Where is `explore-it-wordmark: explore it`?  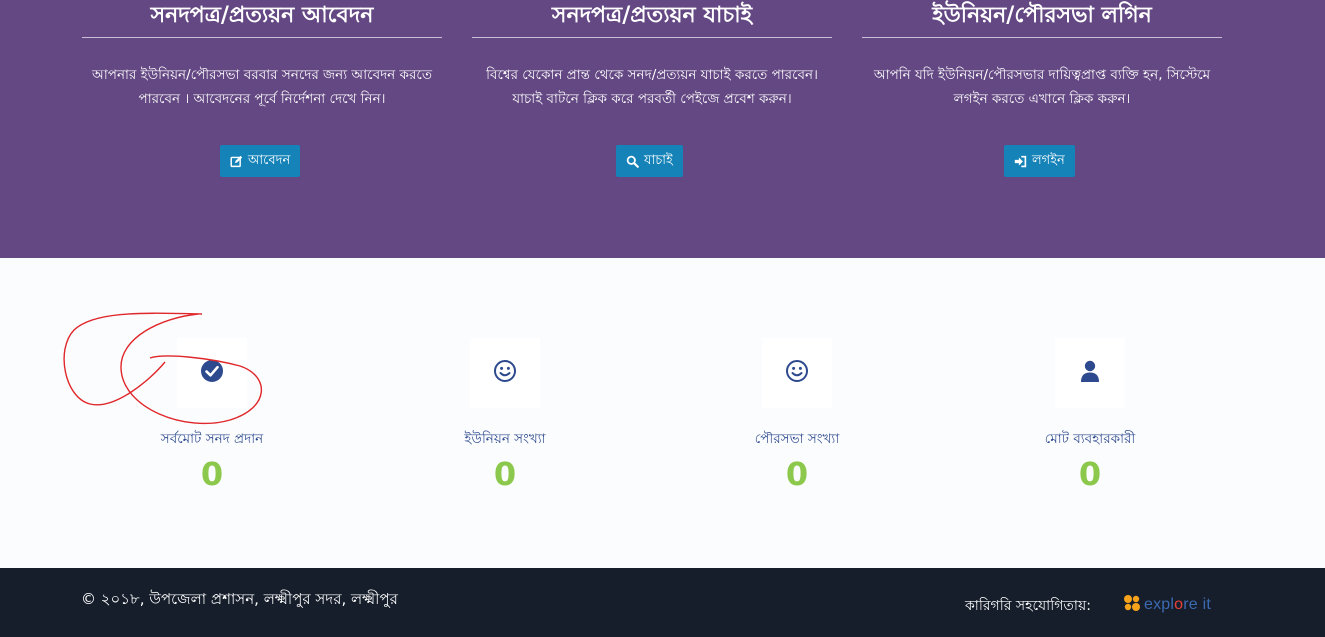 explore-it-wordmark: explore it is located at coordinates (1177, 605).